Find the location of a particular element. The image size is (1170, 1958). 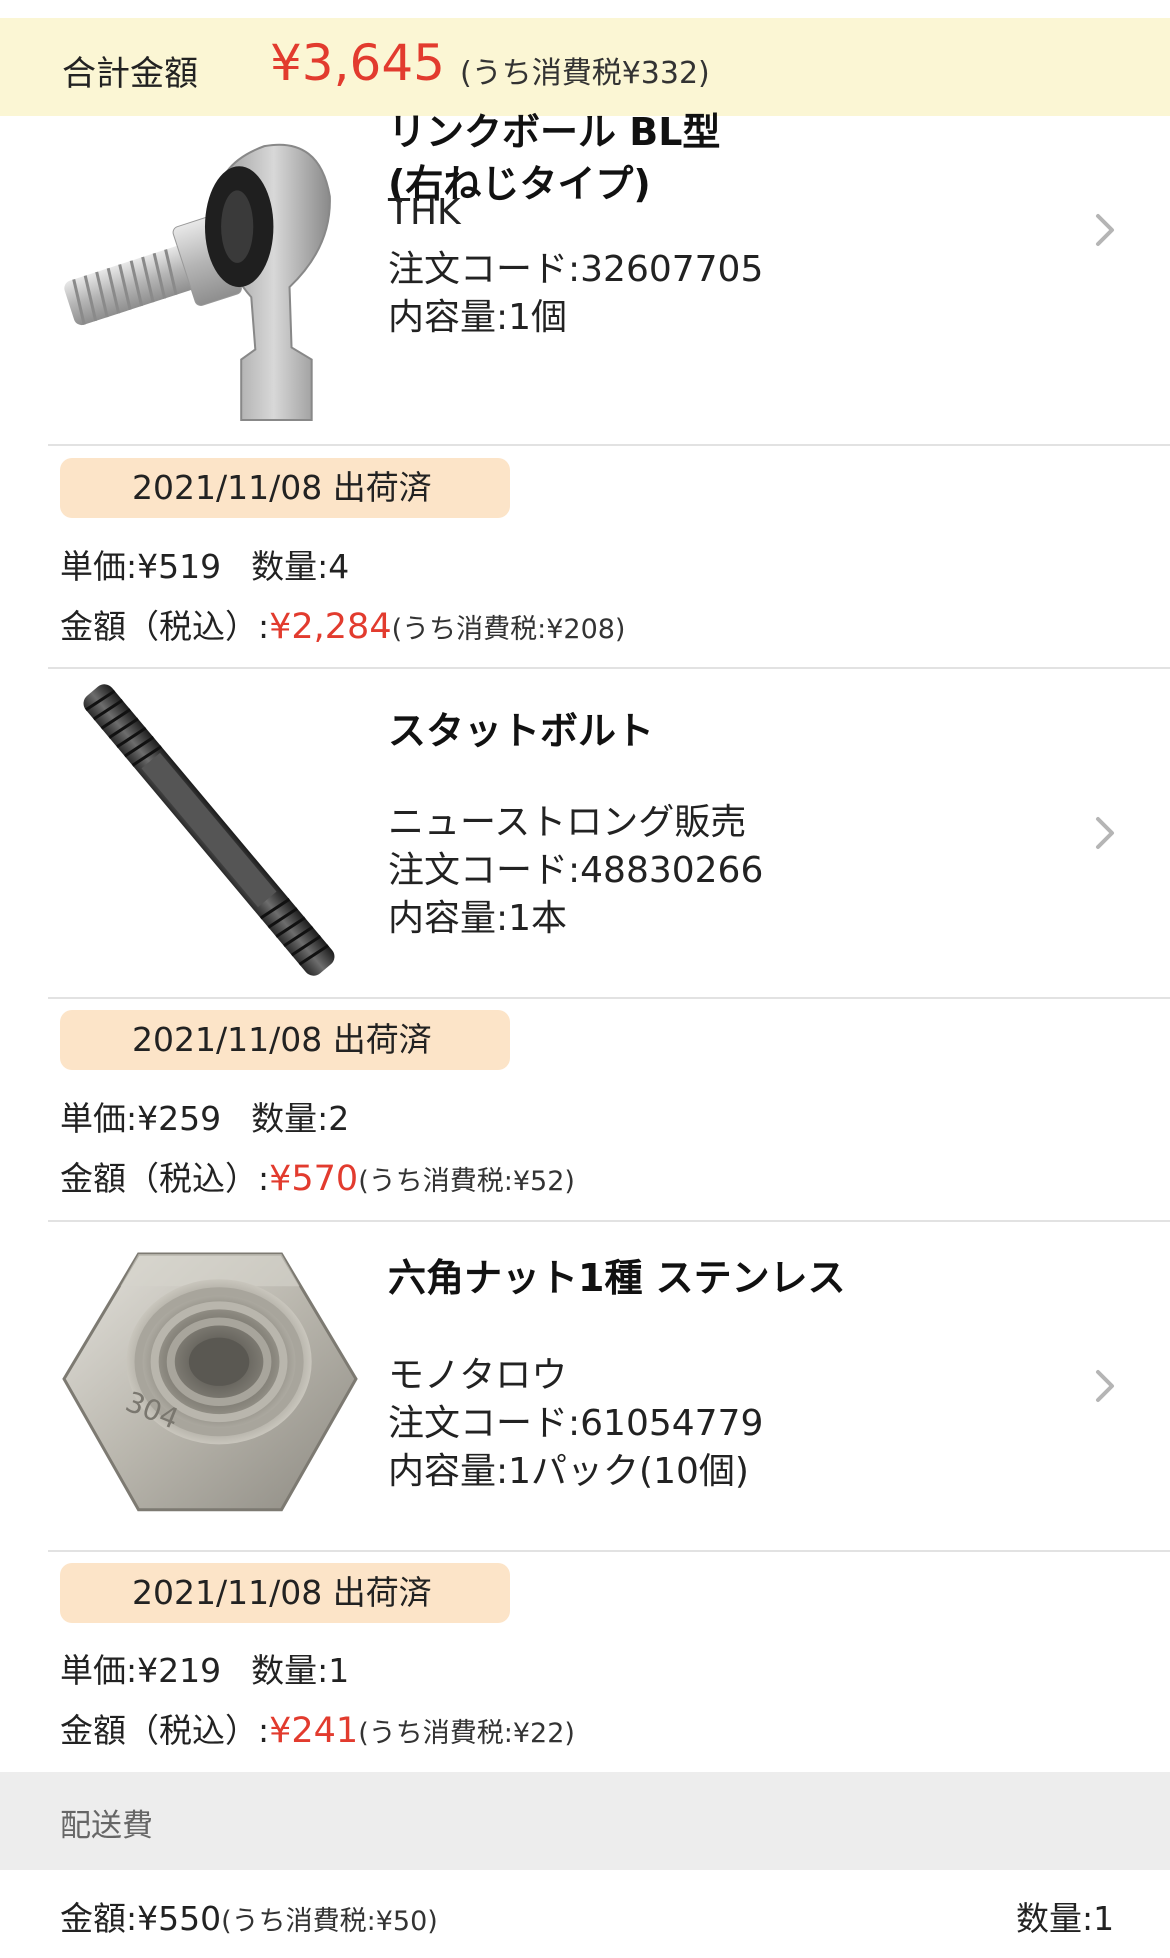

amount-tax: (うち消費税:¥22) is located at coordinates (466, 1733).